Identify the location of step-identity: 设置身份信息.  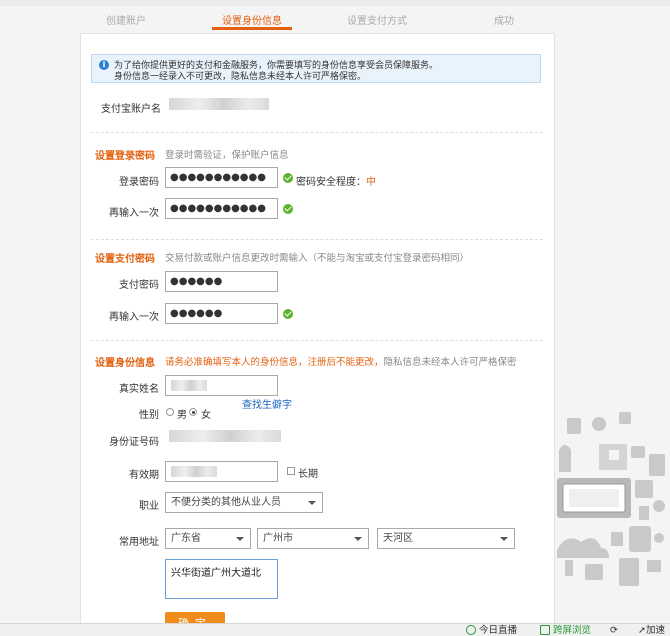
(252, 21).